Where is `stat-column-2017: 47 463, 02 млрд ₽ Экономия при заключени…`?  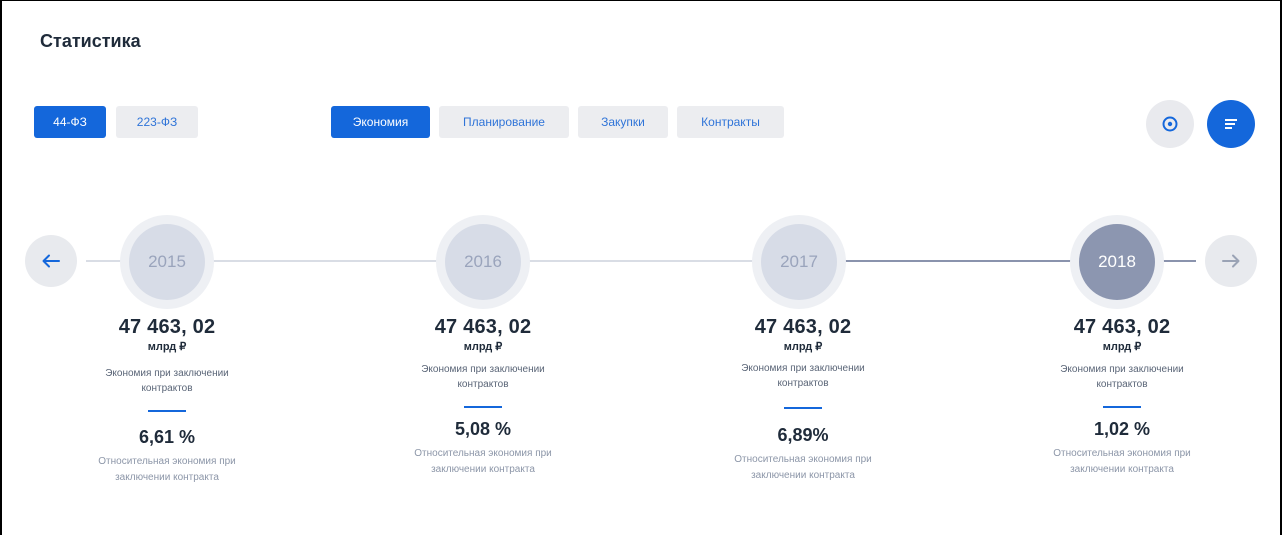
stat-column-2017: 47 463, 02 млрд ₽ Экономия при заключени… is located at coordinates (803, 400).